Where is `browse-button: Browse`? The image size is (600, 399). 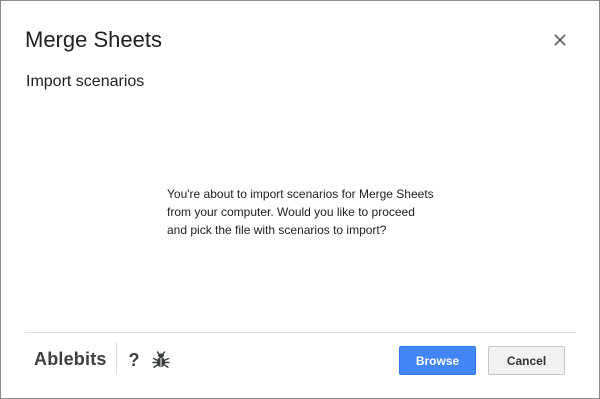
browse-button: Browse is located at coordinates (437, 360).